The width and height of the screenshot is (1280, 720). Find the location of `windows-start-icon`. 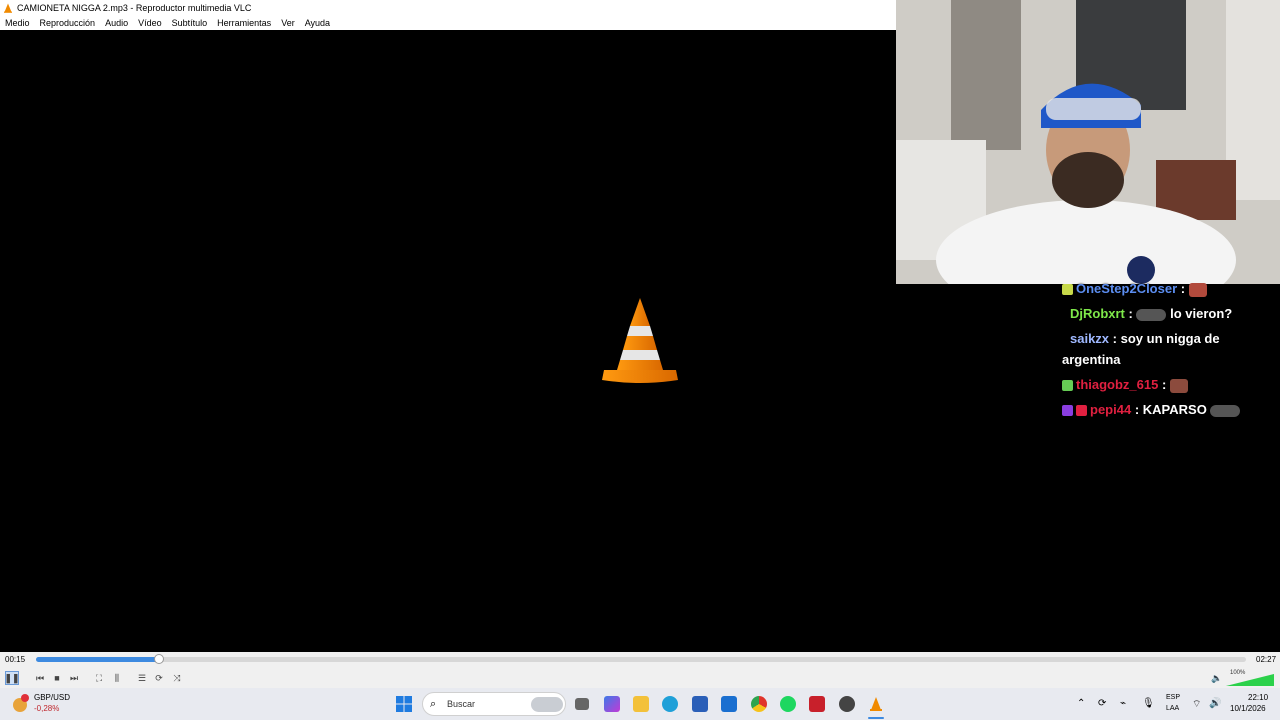

windows-start-icon is located at coordinates (404, 704).